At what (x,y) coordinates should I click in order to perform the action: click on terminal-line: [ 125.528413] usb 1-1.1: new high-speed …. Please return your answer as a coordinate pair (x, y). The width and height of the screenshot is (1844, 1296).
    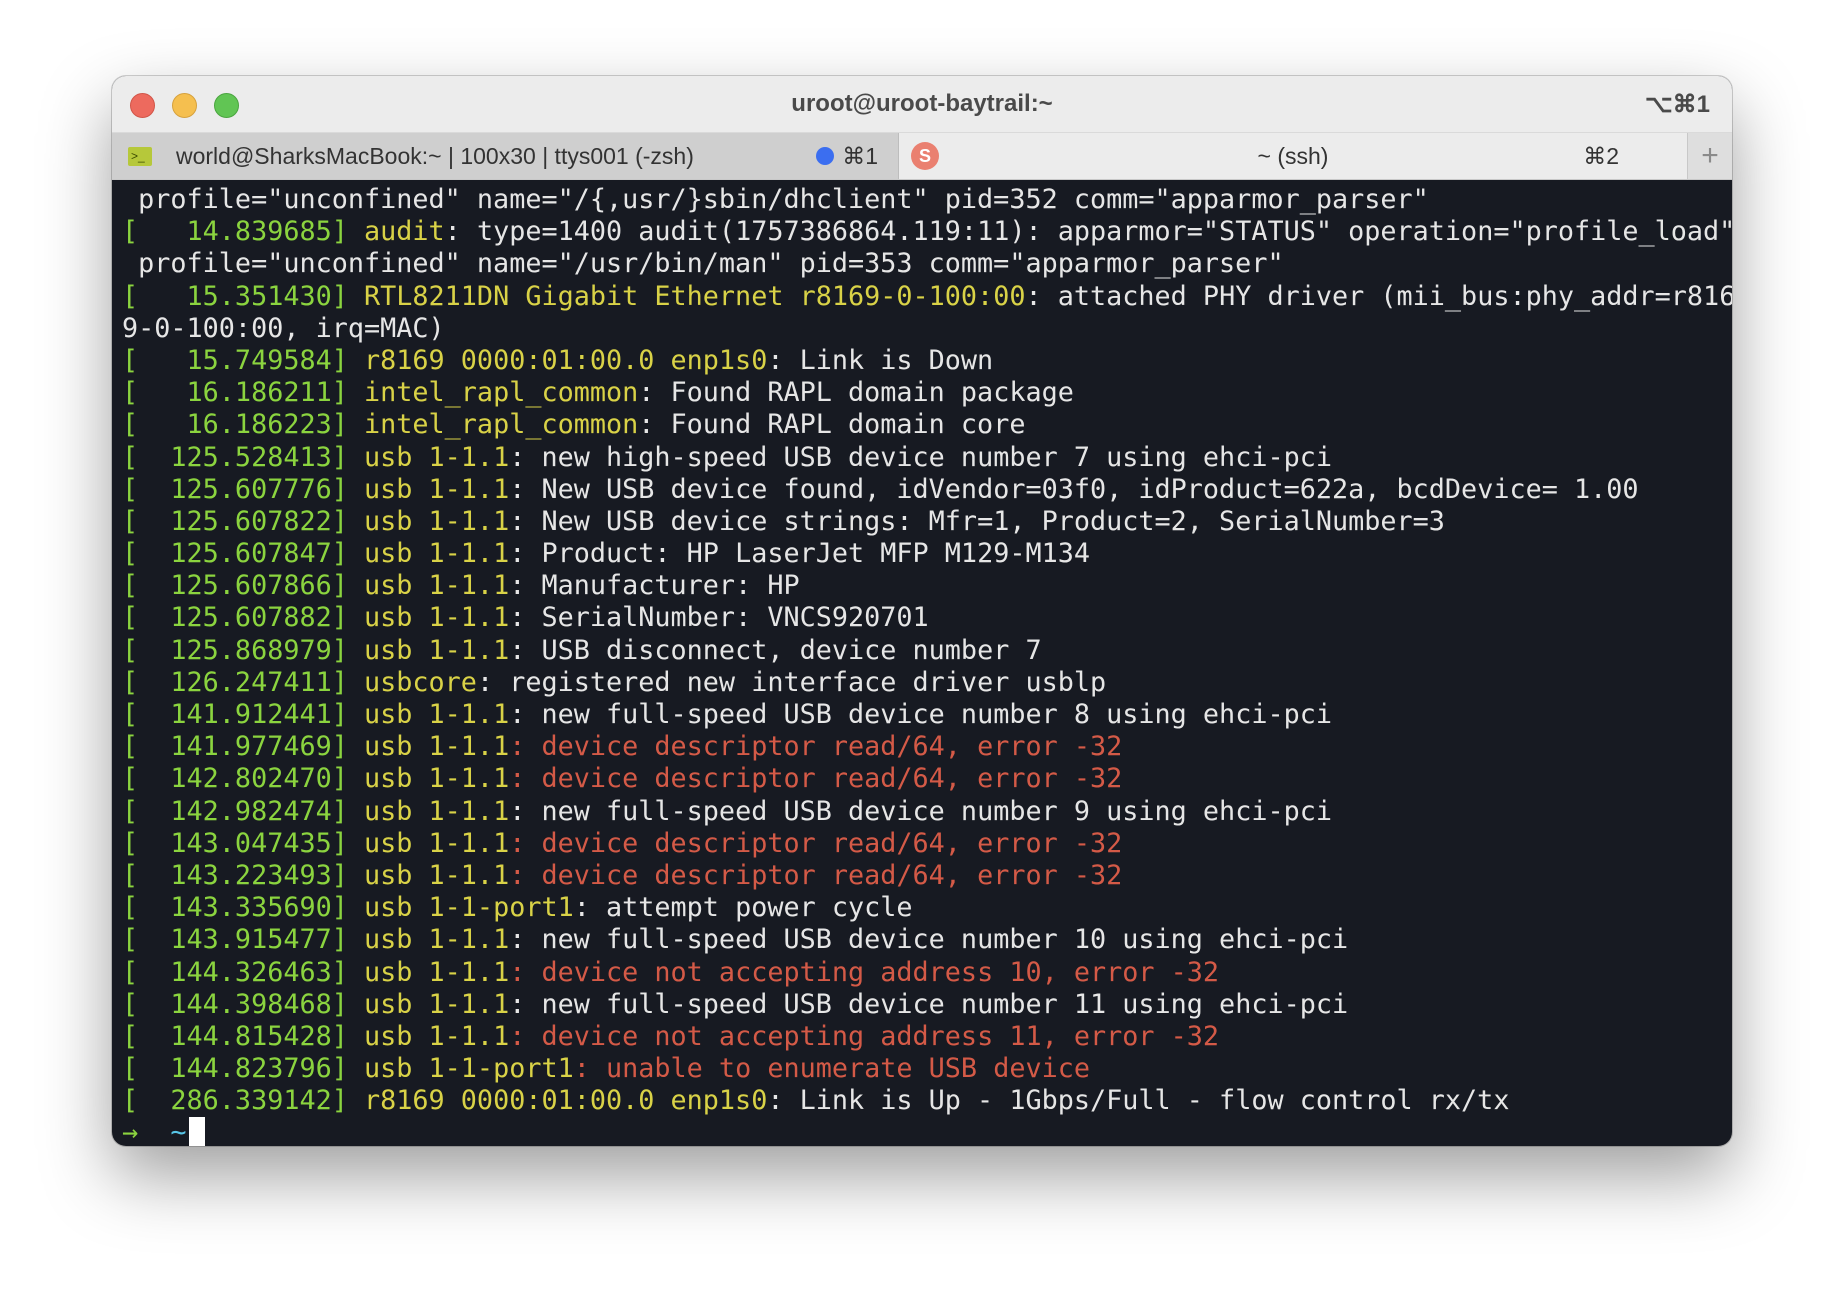
    Looking at the image, I should click on (924, 458).